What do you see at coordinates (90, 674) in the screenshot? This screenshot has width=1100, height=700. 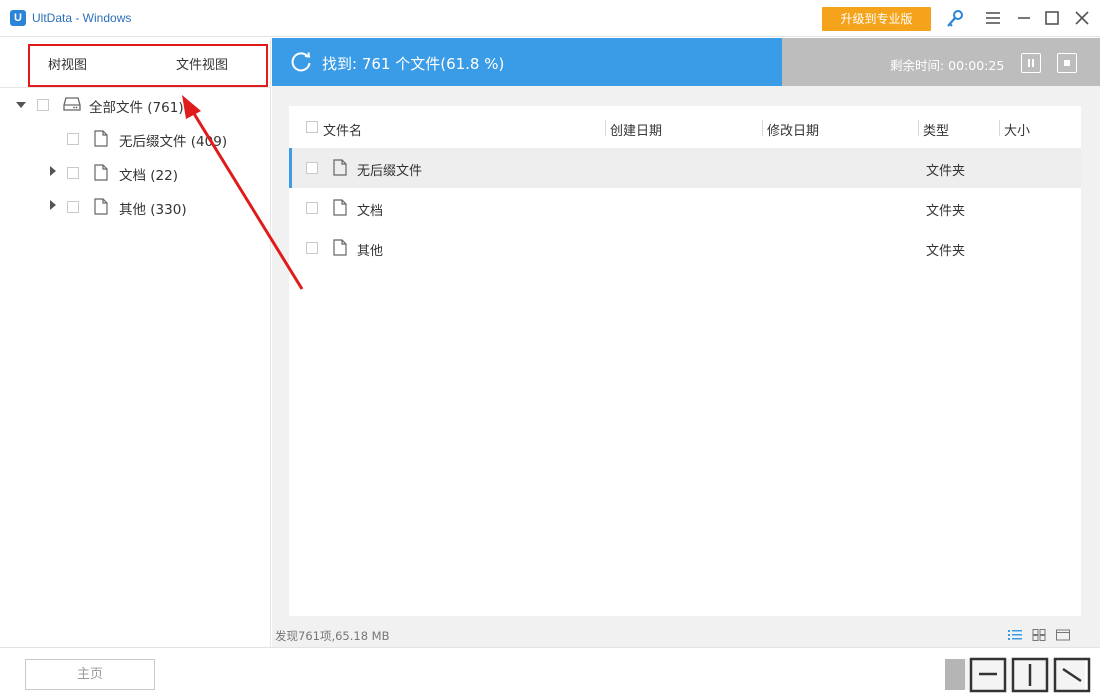 I see `home-button: 主页` at bounding box center [90, 674].